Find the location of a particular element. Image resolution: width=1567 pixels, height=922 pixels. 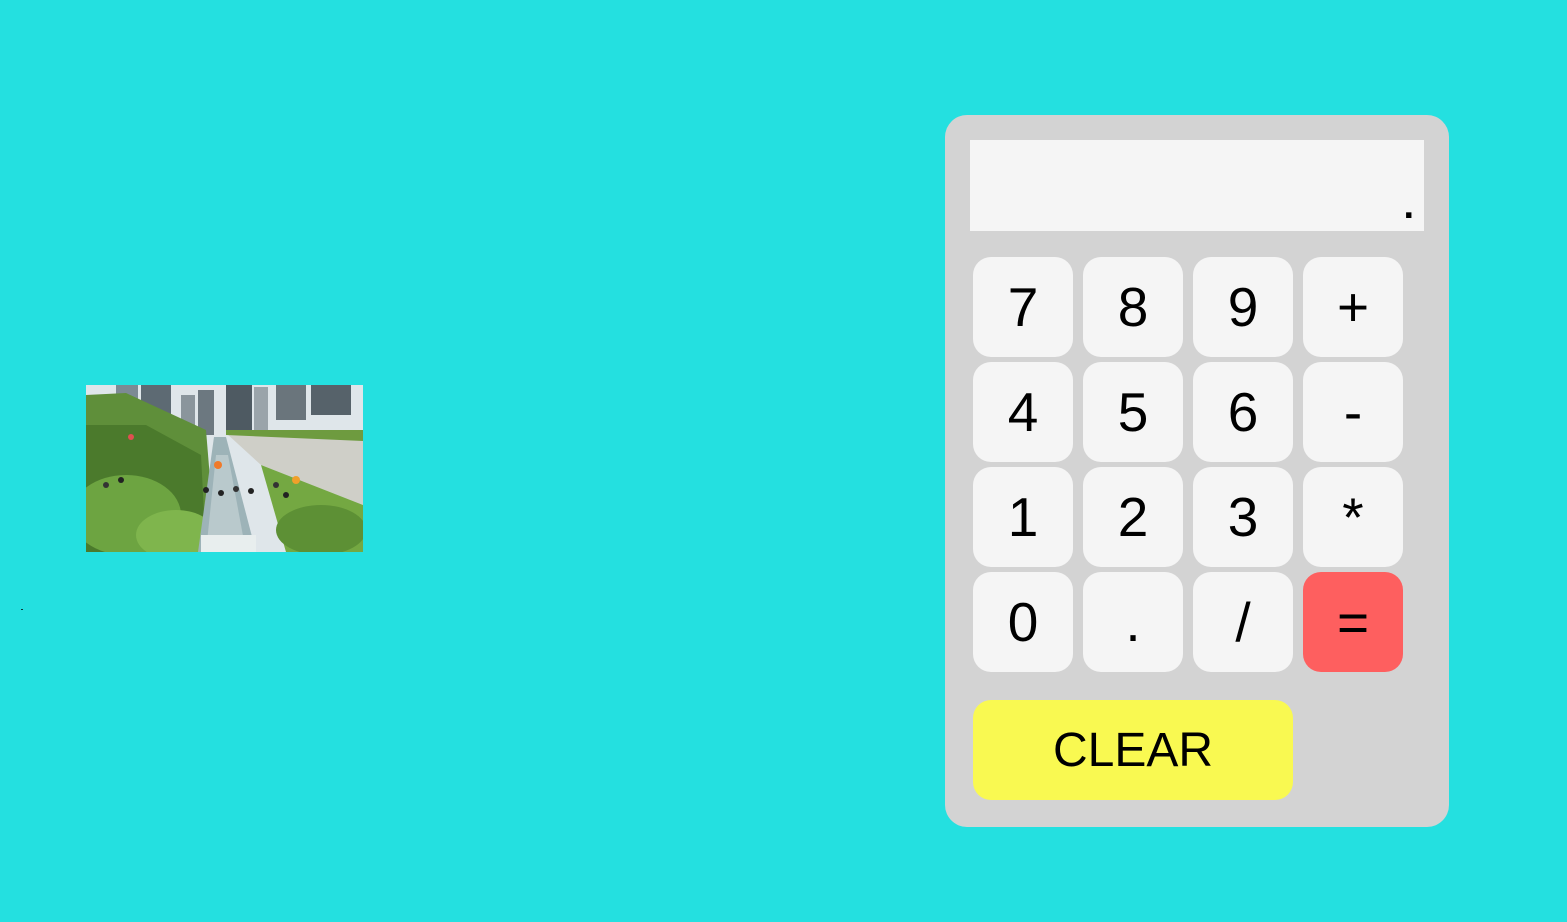

key-equals: = is located at coordinates (1353, 622).